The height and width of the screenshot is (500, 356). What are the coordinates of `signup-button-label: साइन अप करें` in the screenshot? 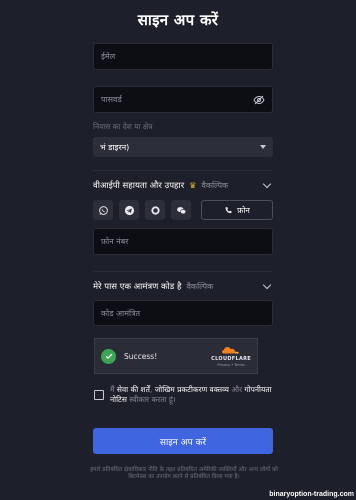 It's located at (183, 442).